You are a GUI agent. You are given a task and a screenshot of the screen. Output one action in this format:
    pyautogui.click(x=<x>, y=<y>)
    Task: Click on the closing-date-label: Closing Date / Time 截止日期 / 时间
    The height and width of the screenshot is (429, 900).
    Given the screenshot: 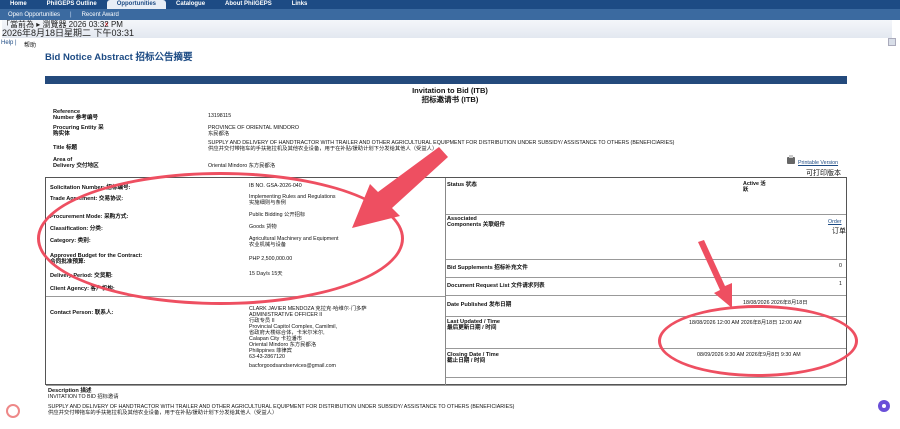 What is the action you would take?
    pyautogui.click(x=473, y=358)
    